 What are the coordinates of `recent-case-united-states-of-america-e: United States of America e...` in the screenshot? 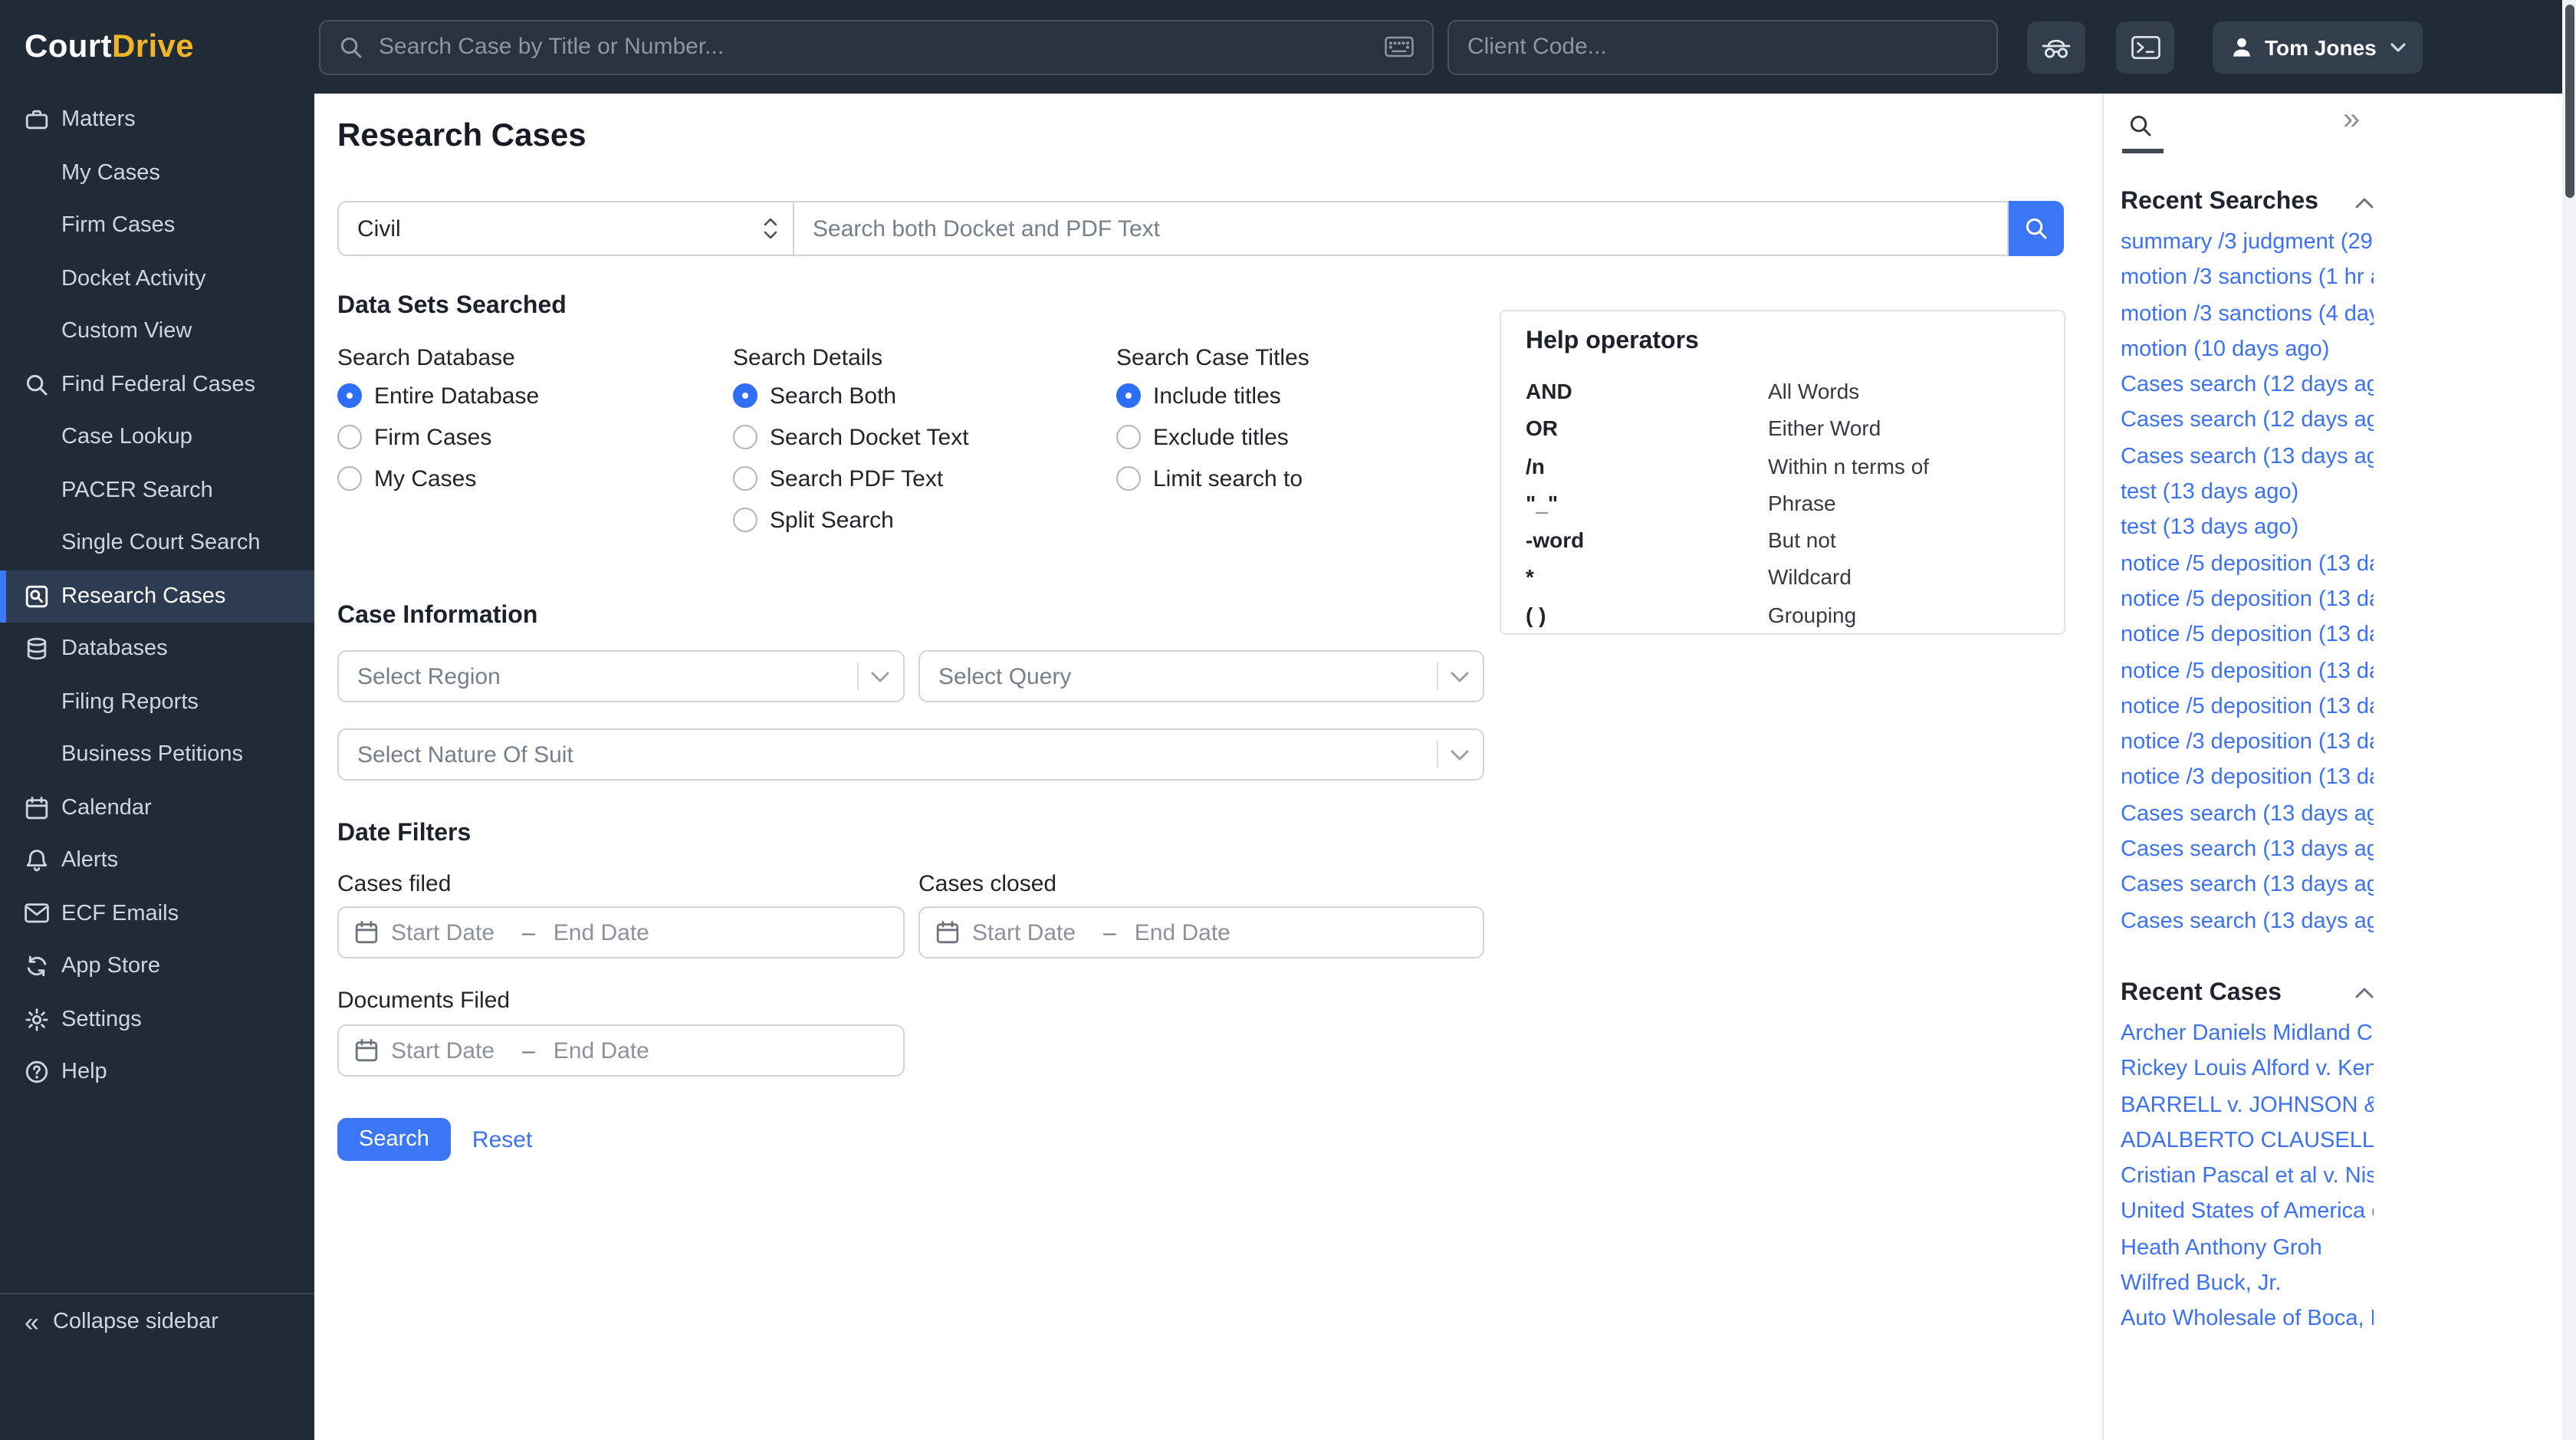 It's located at (2248, 1213).